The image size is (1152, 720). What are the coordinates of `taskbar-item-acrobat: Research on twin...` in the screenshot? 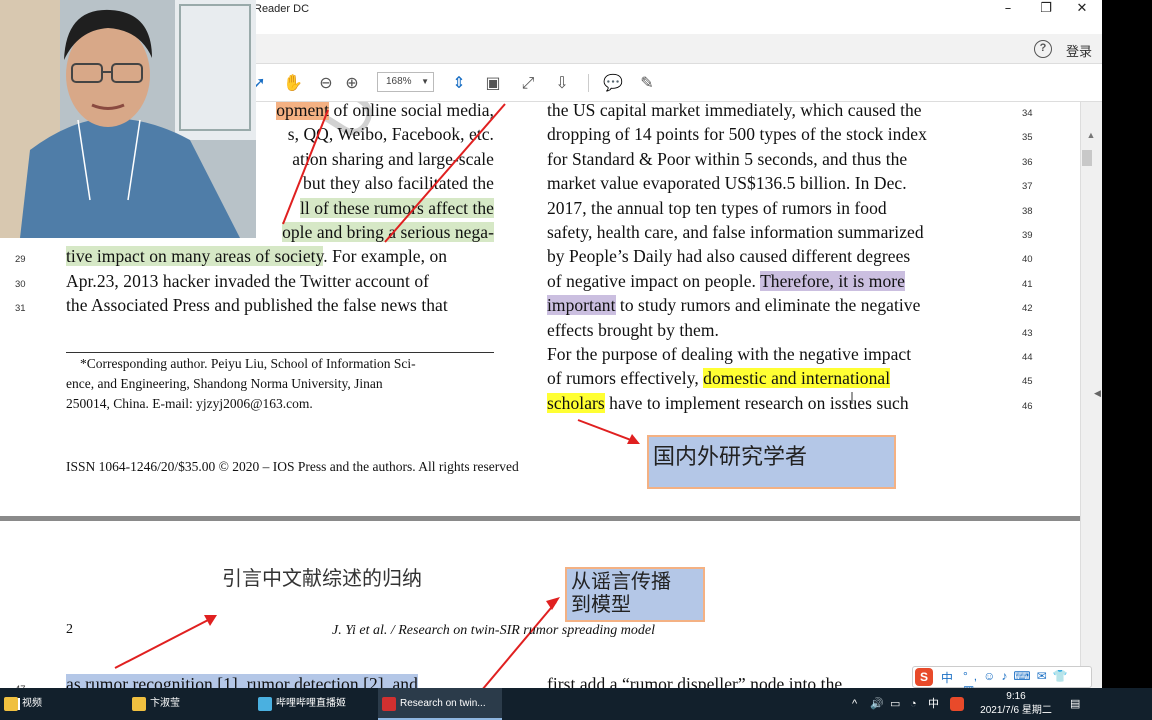 It's located at (440, 704).